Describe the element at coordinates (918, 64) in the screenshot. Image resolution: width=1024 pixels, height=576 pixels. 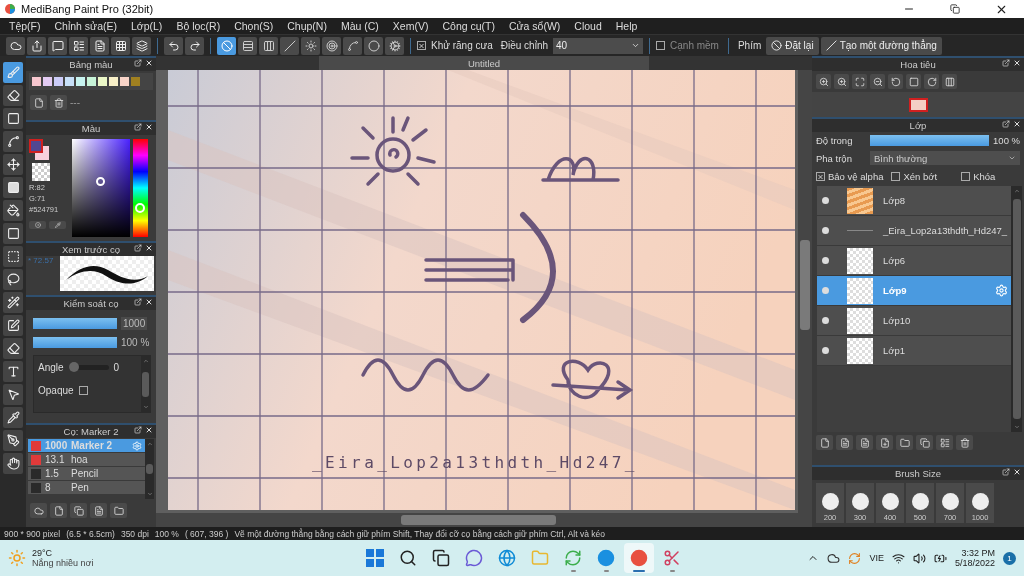
I see `panel-title: Hoa tiêu` at that location.